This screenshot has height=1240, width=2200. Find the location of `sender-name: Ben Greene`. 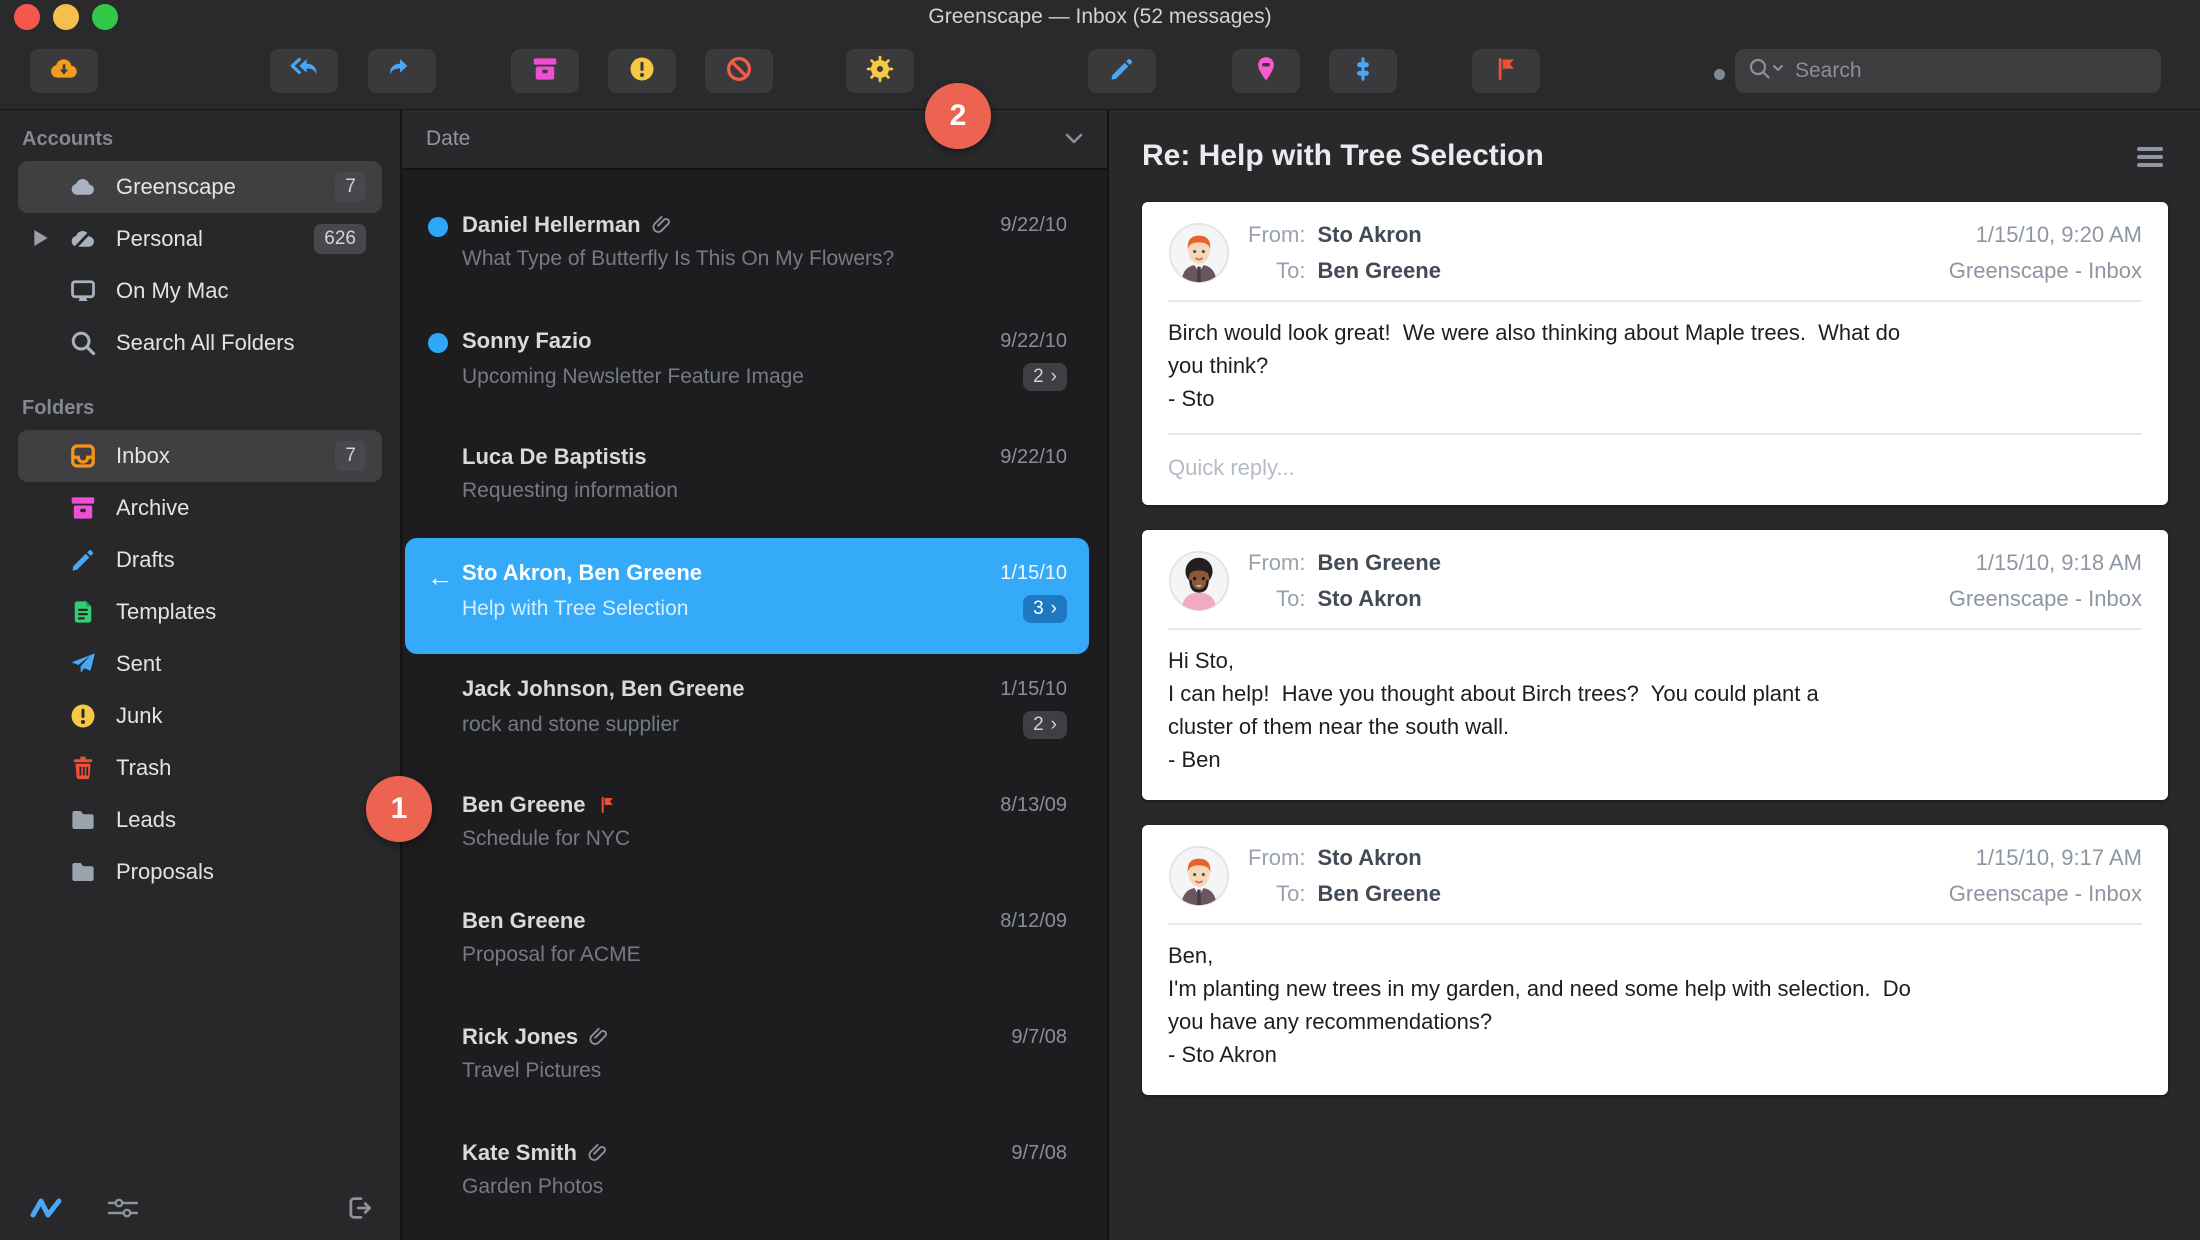

sender-name: Ben Greene is located at coordinates (524, 804).